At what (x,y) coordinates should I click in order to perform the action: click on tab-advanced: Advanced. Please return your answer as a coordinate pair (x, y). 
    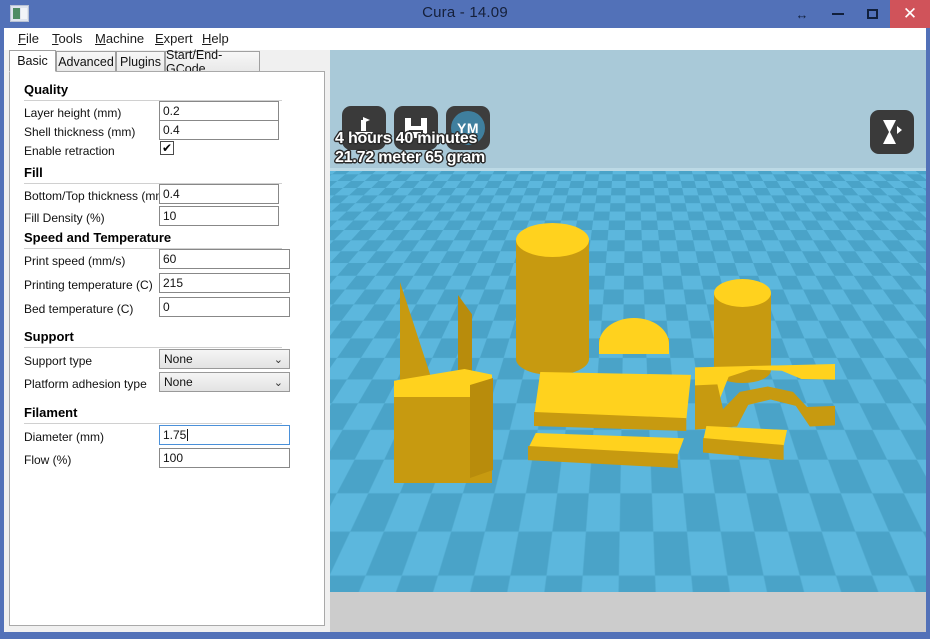
    Looking at the image, I should click on (86, 61).